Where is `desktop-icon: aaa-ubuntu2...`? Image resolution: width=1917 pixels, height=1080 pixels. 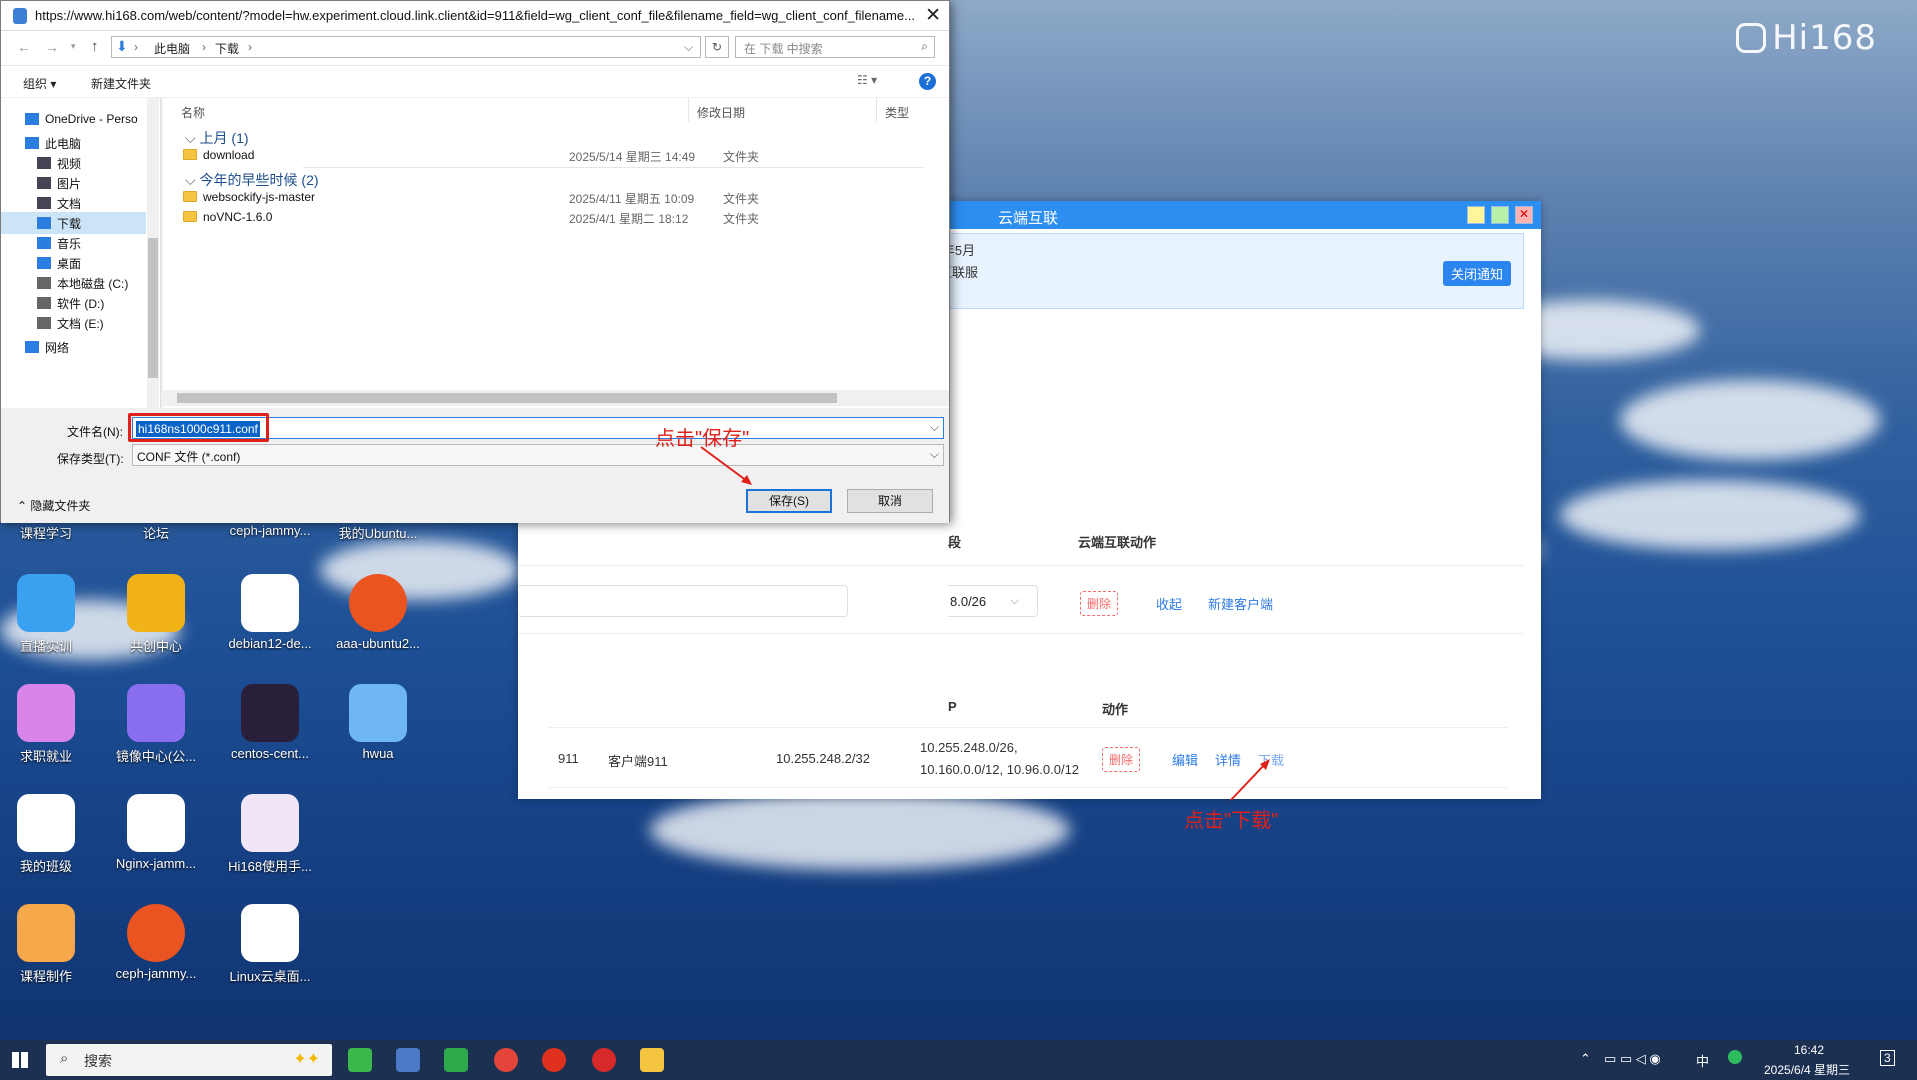 desktop-icon: aaa-ubuntu2... is located at coordinates (378, 612).